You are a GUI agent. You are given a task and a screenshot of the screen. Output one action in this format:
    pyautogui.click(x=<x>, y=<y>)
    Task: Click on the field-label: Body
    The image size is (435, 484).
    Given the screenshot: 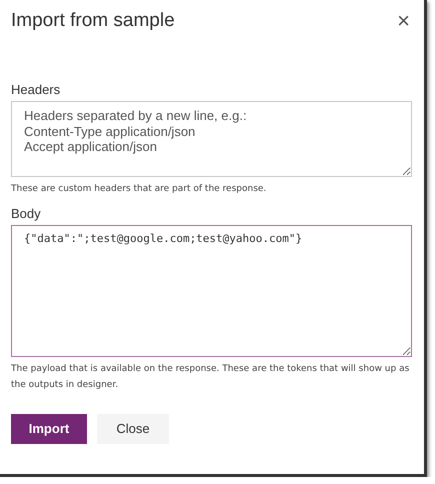 What is the action you would take?
    pyautogui.click(x=26, y=213)
    